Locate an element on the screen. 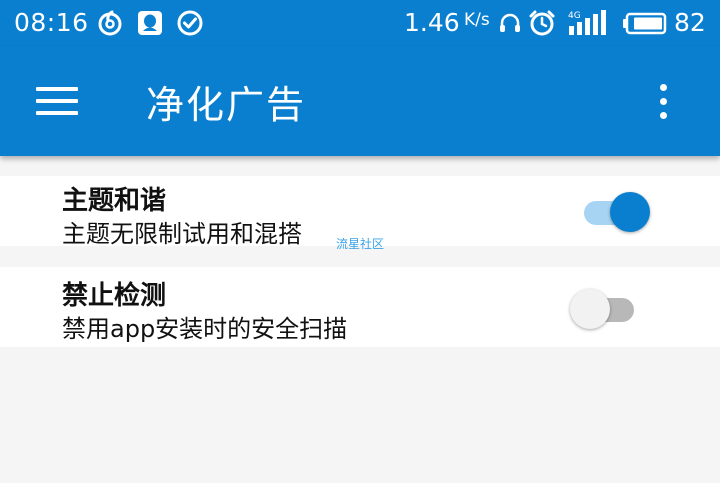 The width and height of the screenshot is (720, 483). setting-title: 禁止检测 is located at coordinates (114, 296).